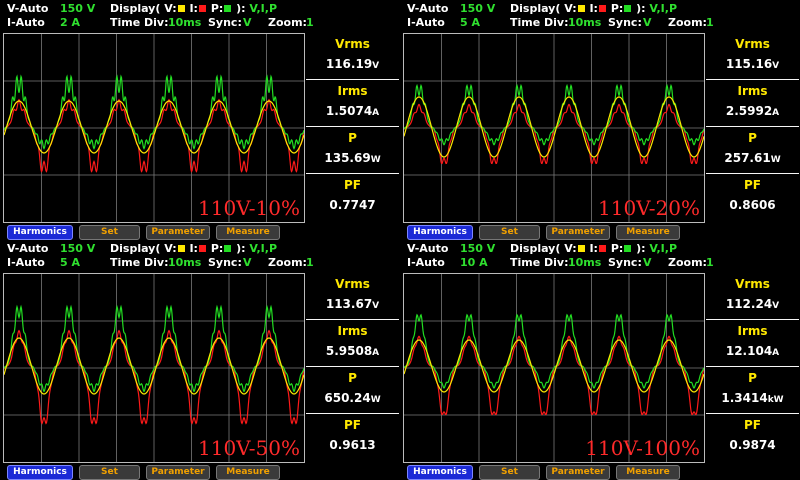 The width and height of the screenshot is (800, 480). What do you see at coordinates (352, 351) in the screenshot?
I see `irms-readout: 5.9508A` at bounding box center [352, 351].